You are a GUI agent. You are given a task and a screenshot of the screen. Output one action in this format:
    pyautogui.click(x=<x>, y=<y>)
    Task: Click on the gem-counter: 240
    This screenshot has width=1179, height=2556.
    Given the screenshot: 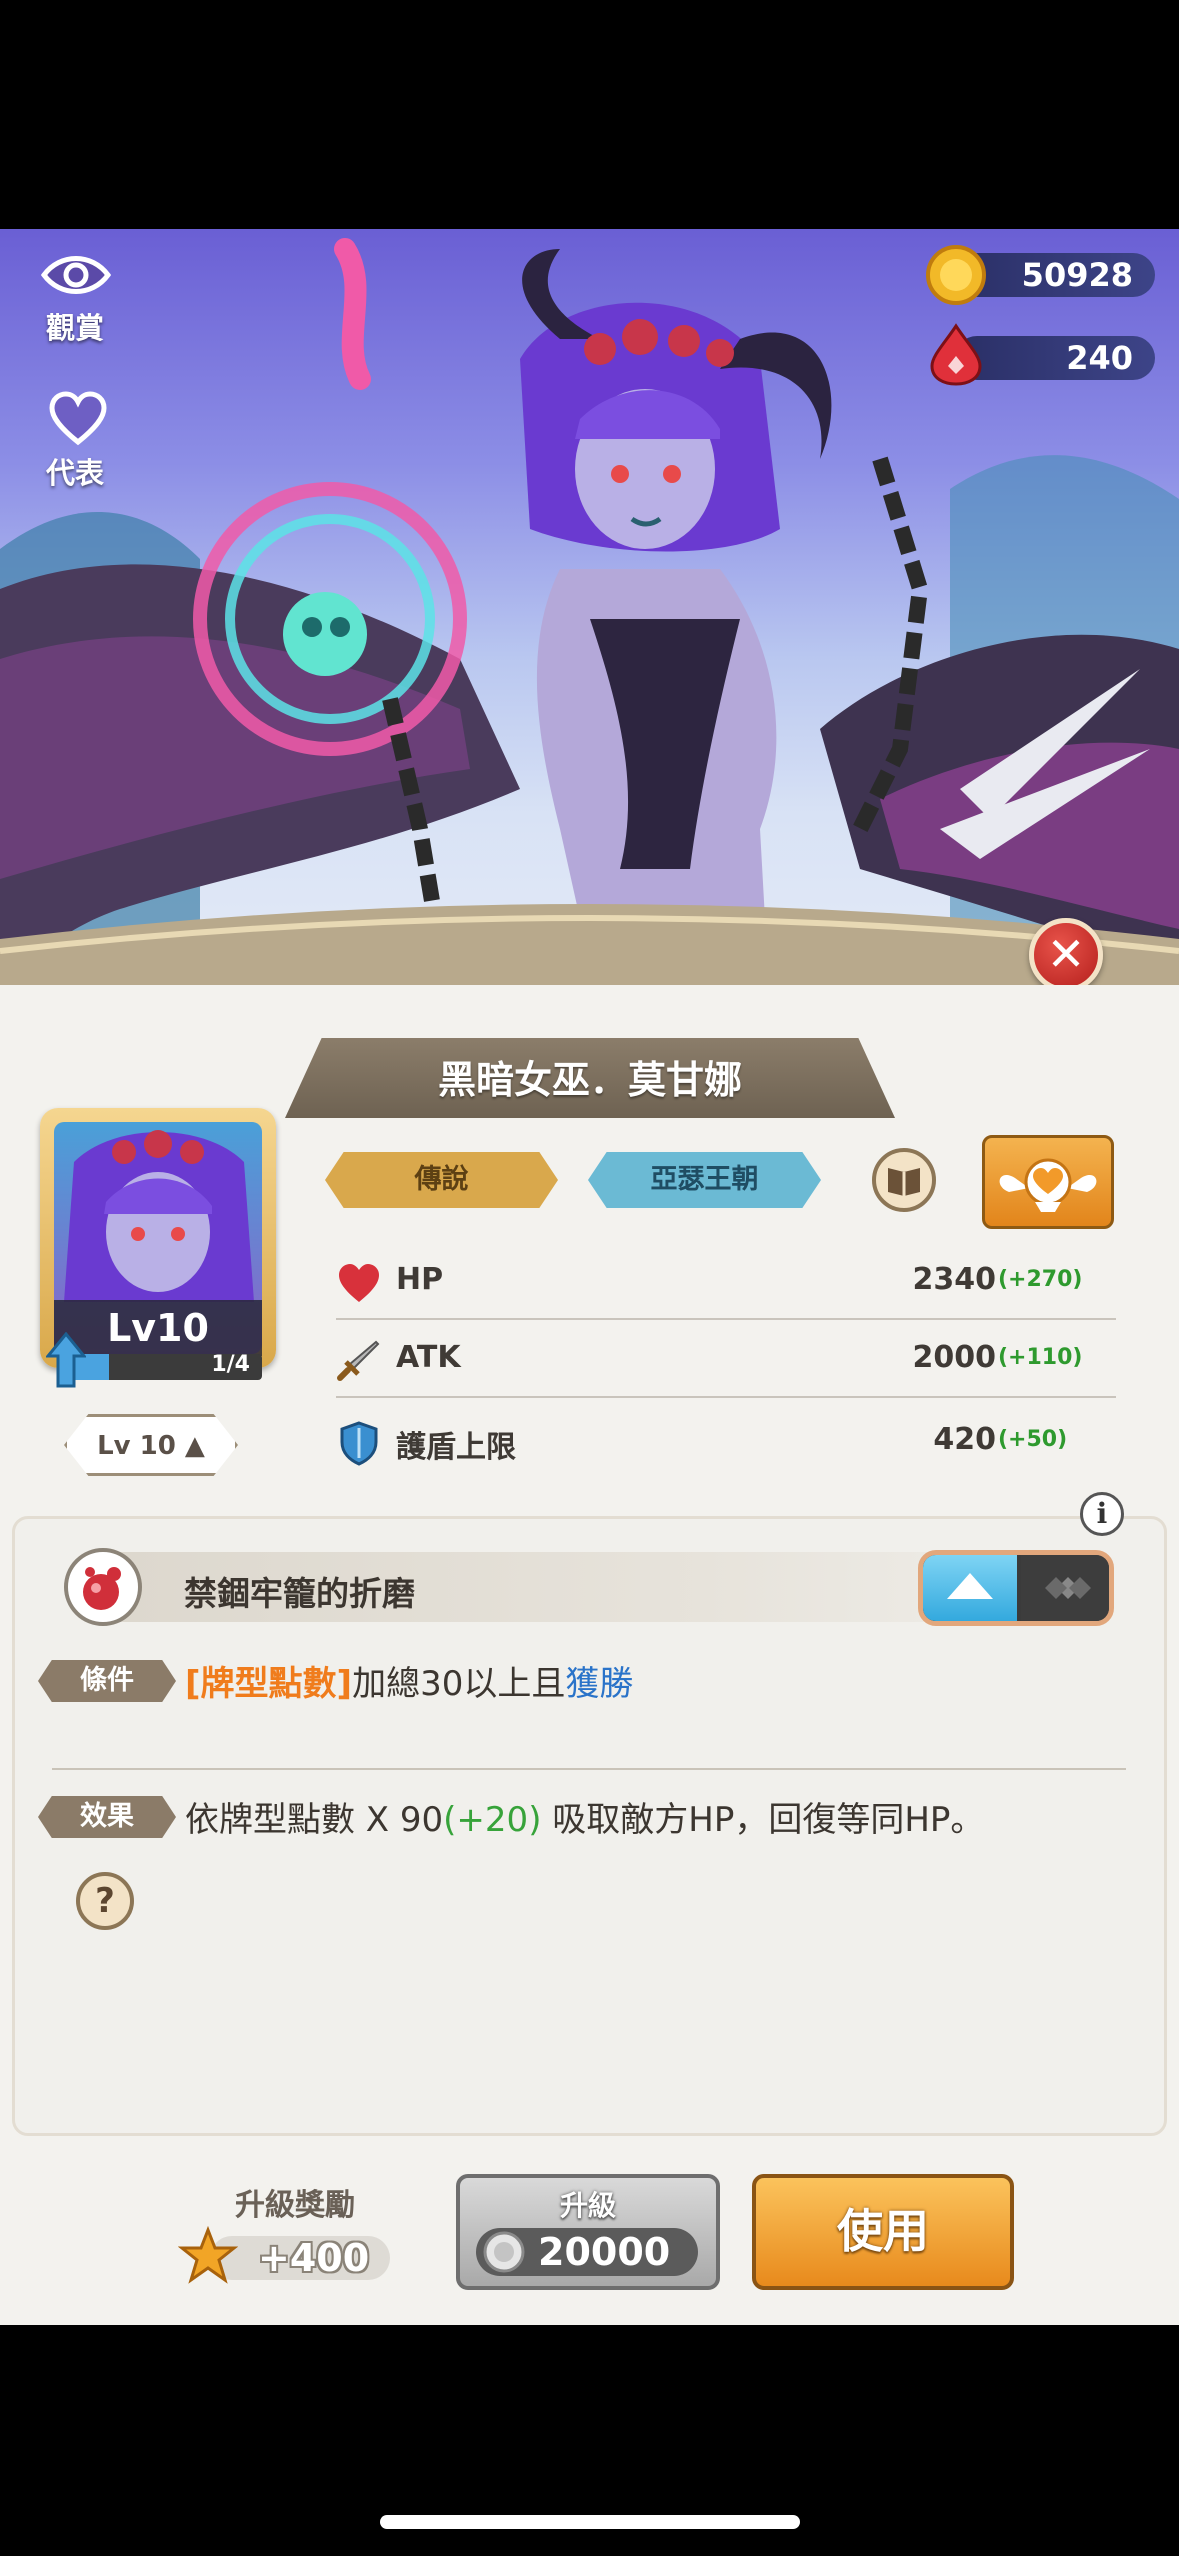 What is the action you would take?
    pyautogui.click(x=1055, y=358)
    